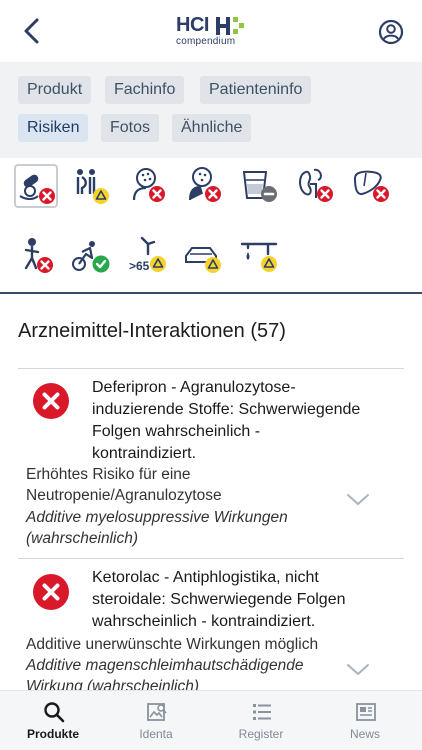  I want to click on title-line: induzierende Stoffe: Schwerwiegende, so click(226, 409).